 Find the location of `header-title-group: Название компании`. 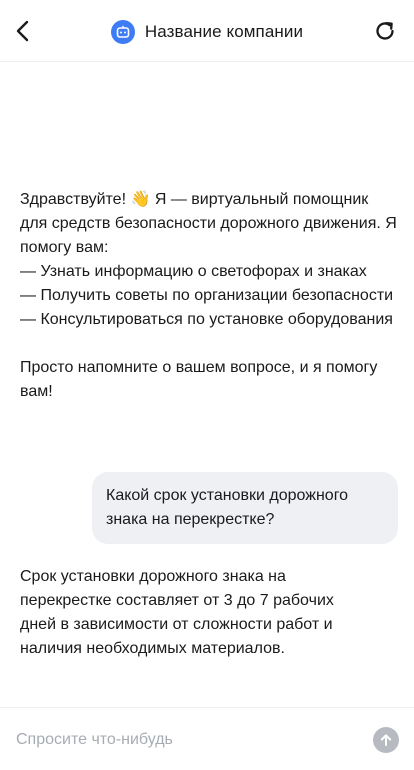

header-title-group: Название компании is located at coordinates (207, 32).